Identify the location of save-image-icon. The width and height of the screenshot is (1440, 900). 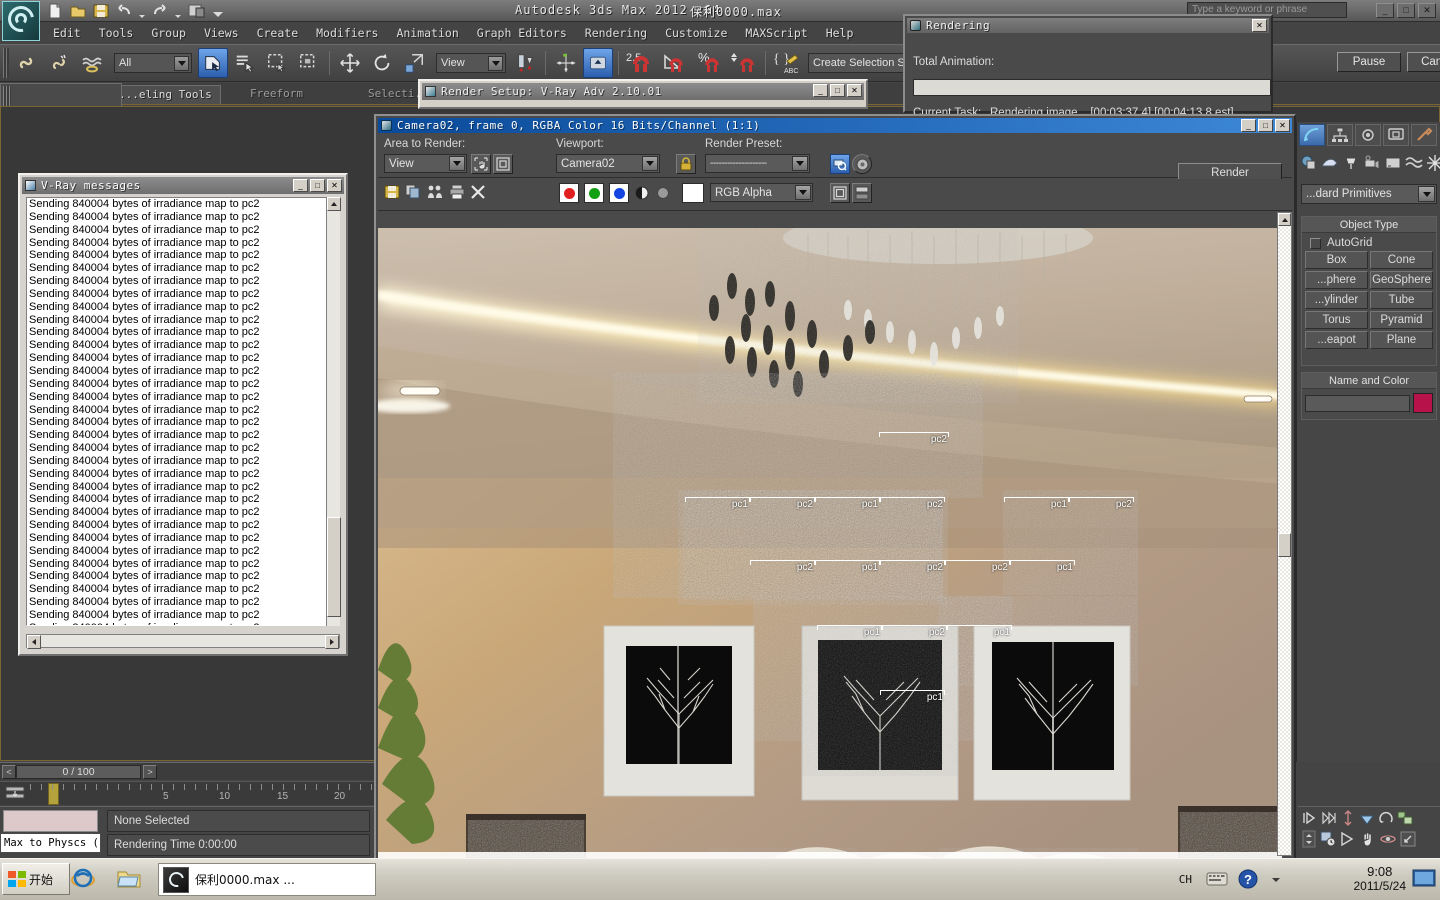
(392, 192).